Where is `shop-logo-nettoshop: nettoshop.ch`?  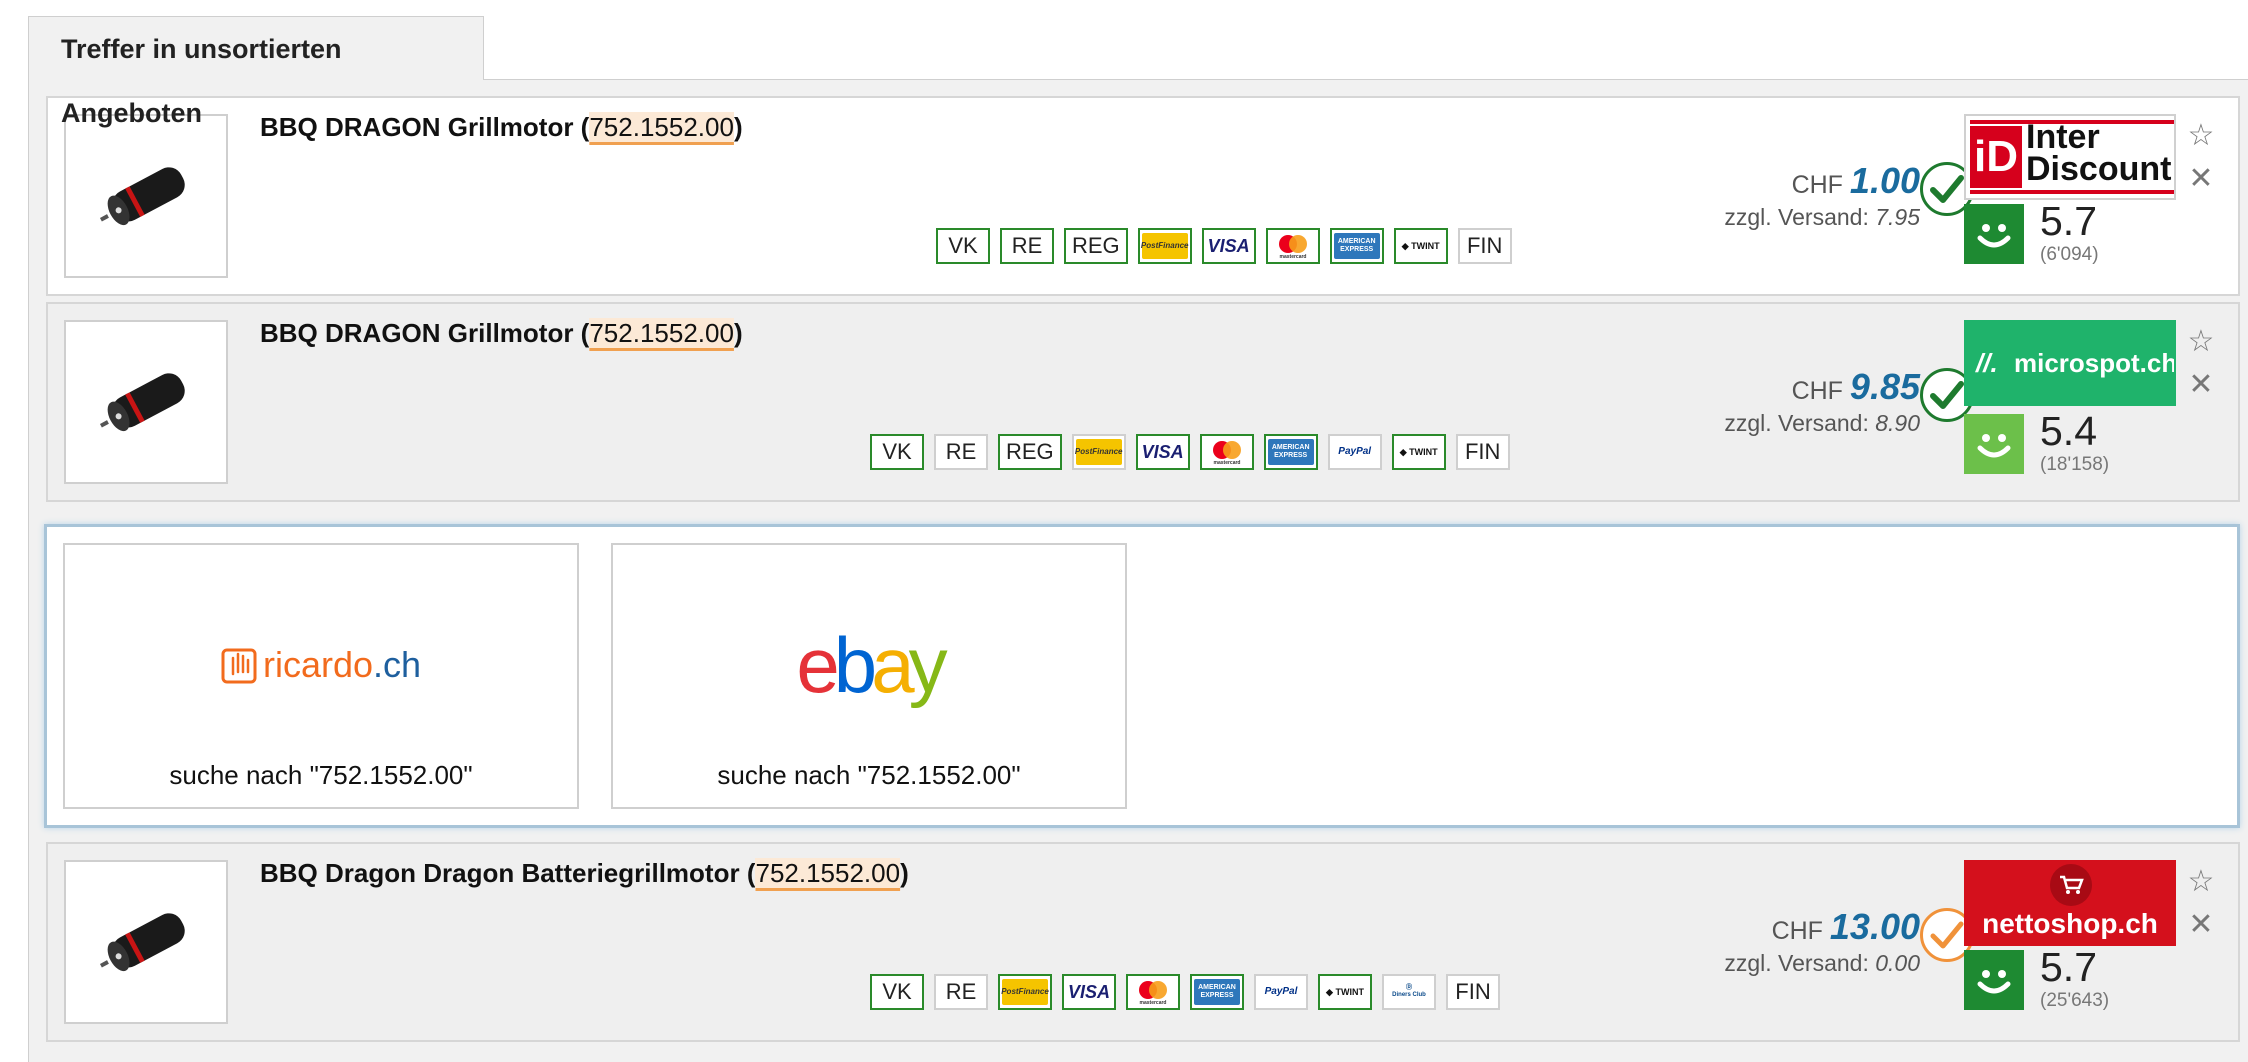
shop-logo-nettoshop: nettoshop.ch is located at coordinates (2070, 903).